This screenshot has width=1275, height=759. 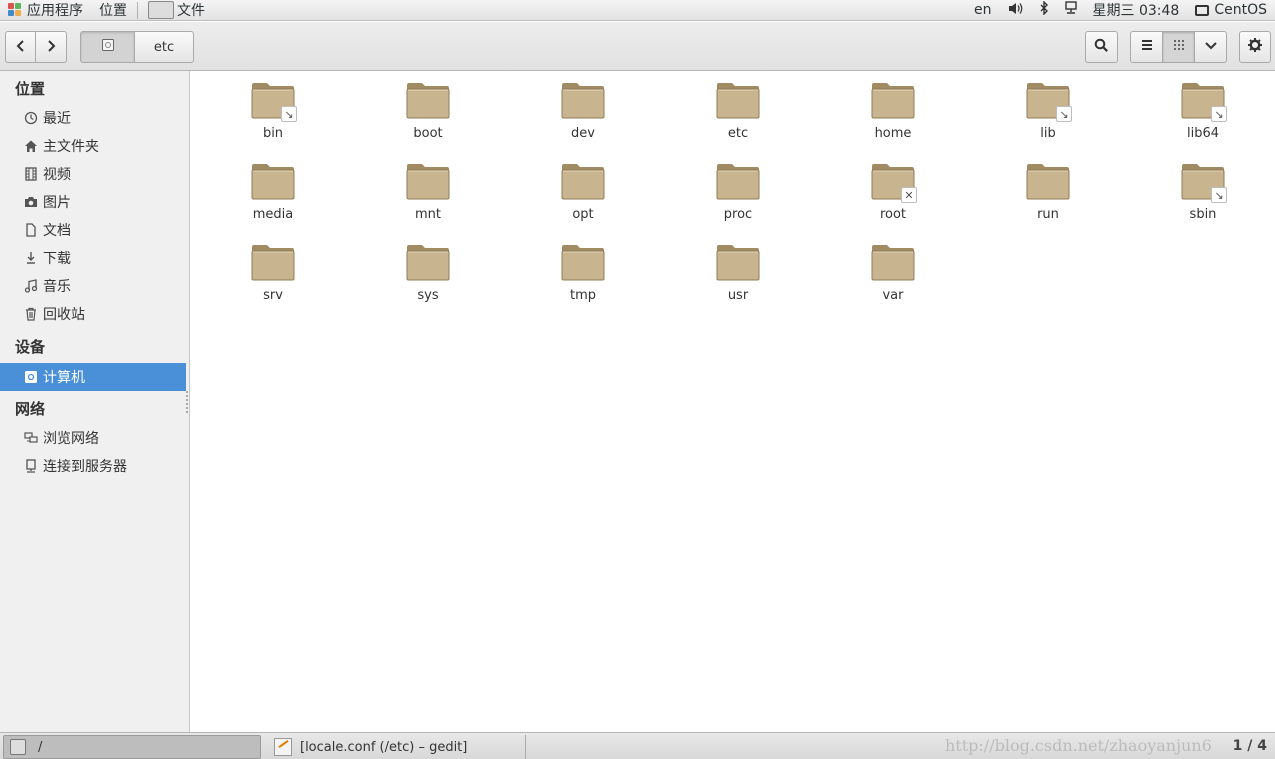 I want to click on taskbar-window-gedit: [locale.conf (/etc) – gedit], so click(x=397, y=747).